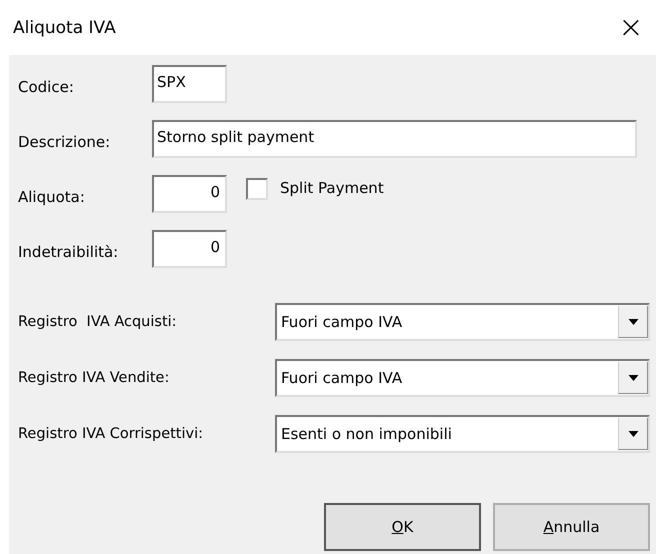 The image size is (656, 554). I want to click on field-label: Aliquota:, so click(52, 196).